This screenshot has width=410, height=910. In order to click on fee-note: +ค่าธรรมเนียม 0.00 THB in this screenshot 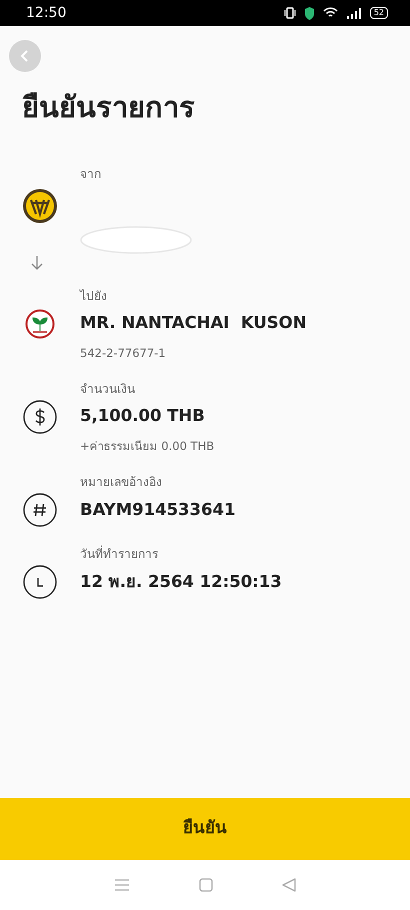, I will do `click(147, 446)`.